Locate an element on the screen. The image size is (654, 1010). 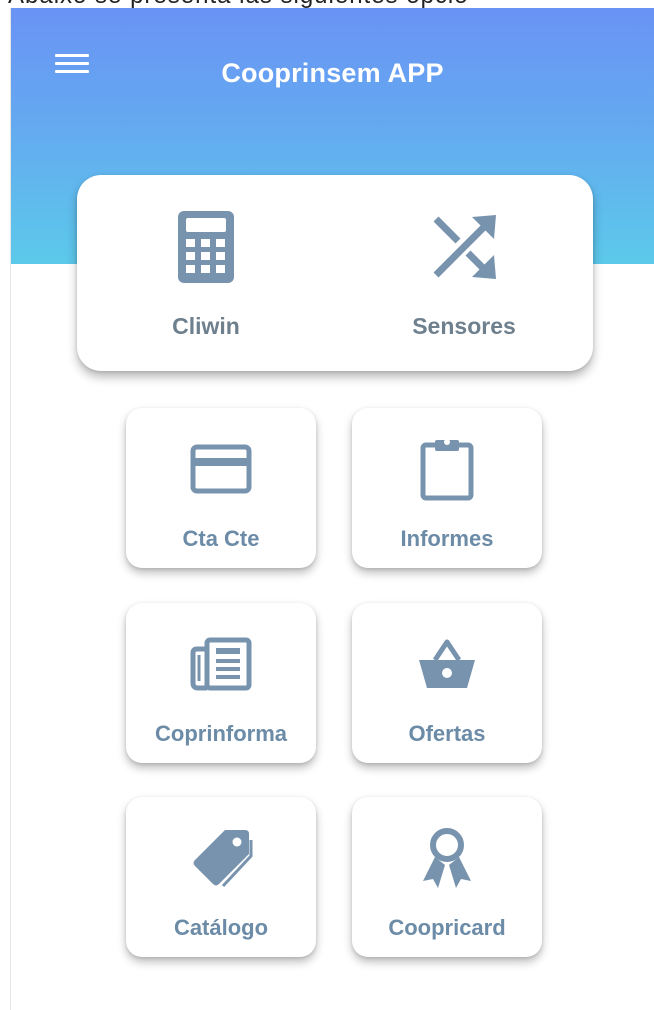
cropped-instruction-text: Abaixo se presenta las siguientes opcio is located at coordinates (327, 4).